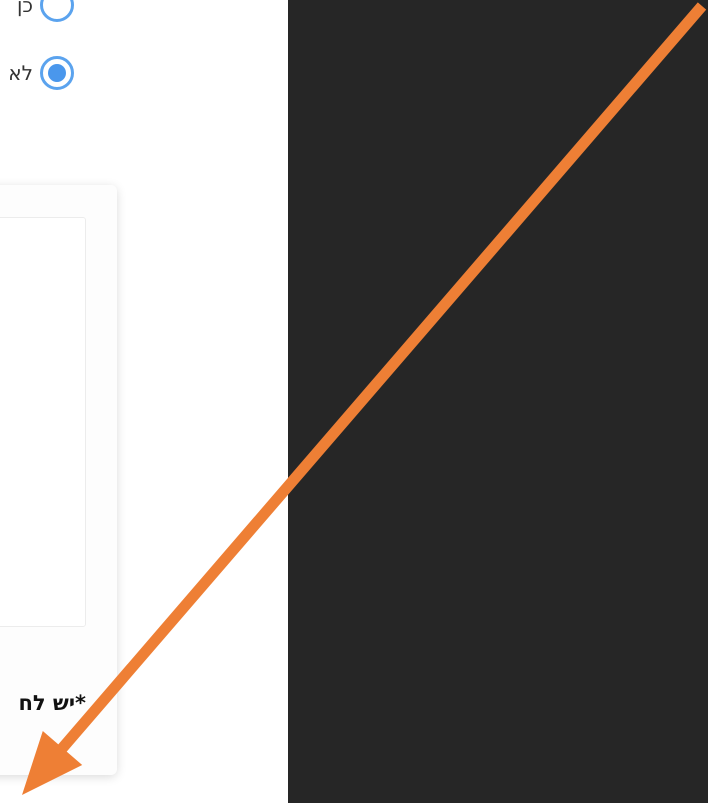 This screenshot has height=803, width=708. Describe the element at coordinates (52, 703) in the screenshot. I see `note-text: *יש לח` at that location.